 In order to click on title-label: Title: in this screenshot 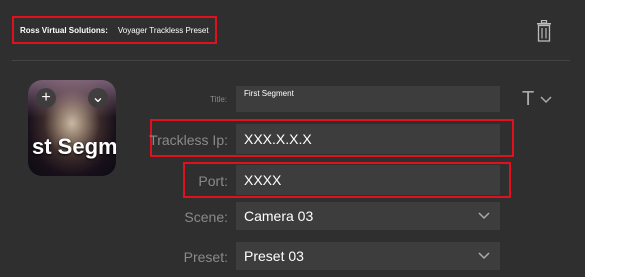, I will do `click(218, 99)`.